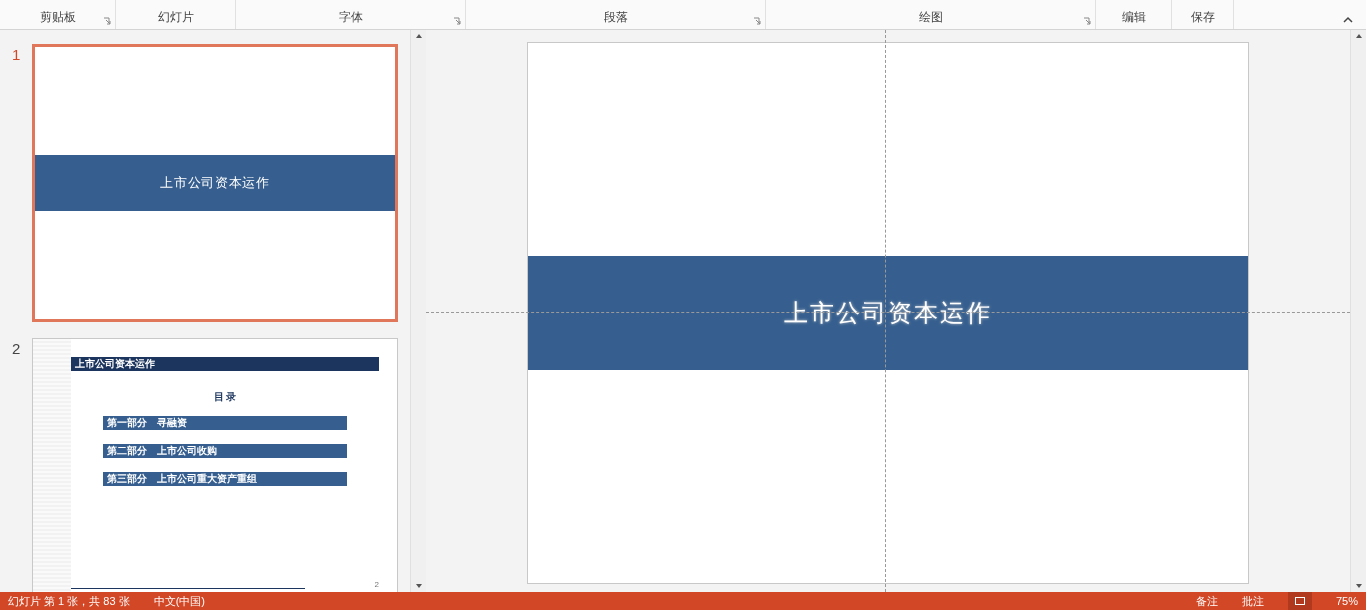 This screenshot has height=610, width=1366. I want to click on contents-heading: 目 录, so click(225, 397).